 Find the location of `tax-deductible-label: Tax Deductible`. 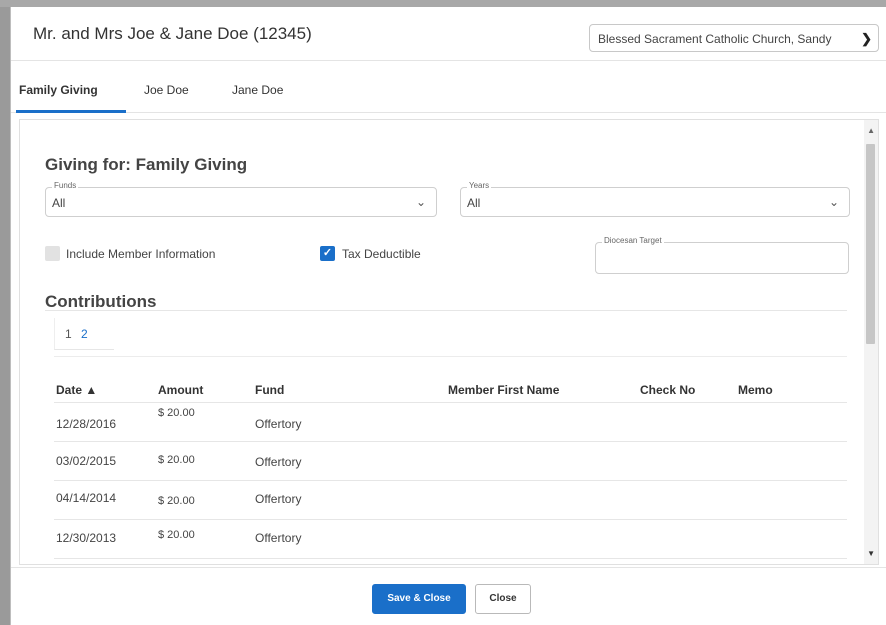

tax-deductible-label: Tax Deductible is located at coordinates (381, 254).